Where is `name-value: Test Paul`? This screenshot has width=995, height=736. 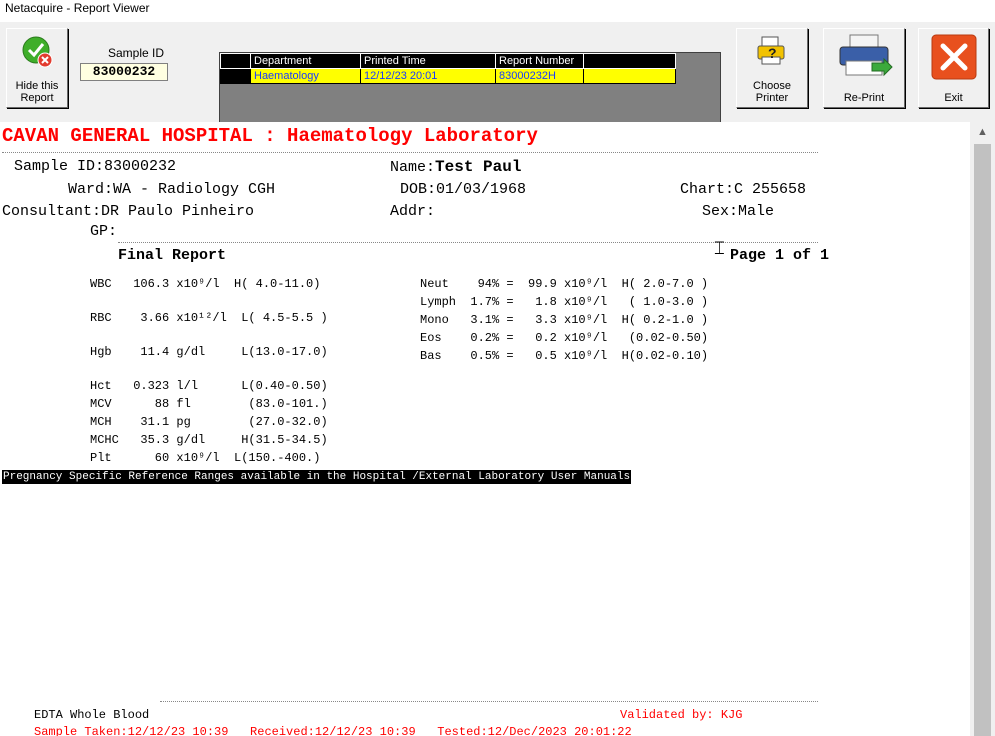
name-value: Test Paul is located at coordinates (478, 167).